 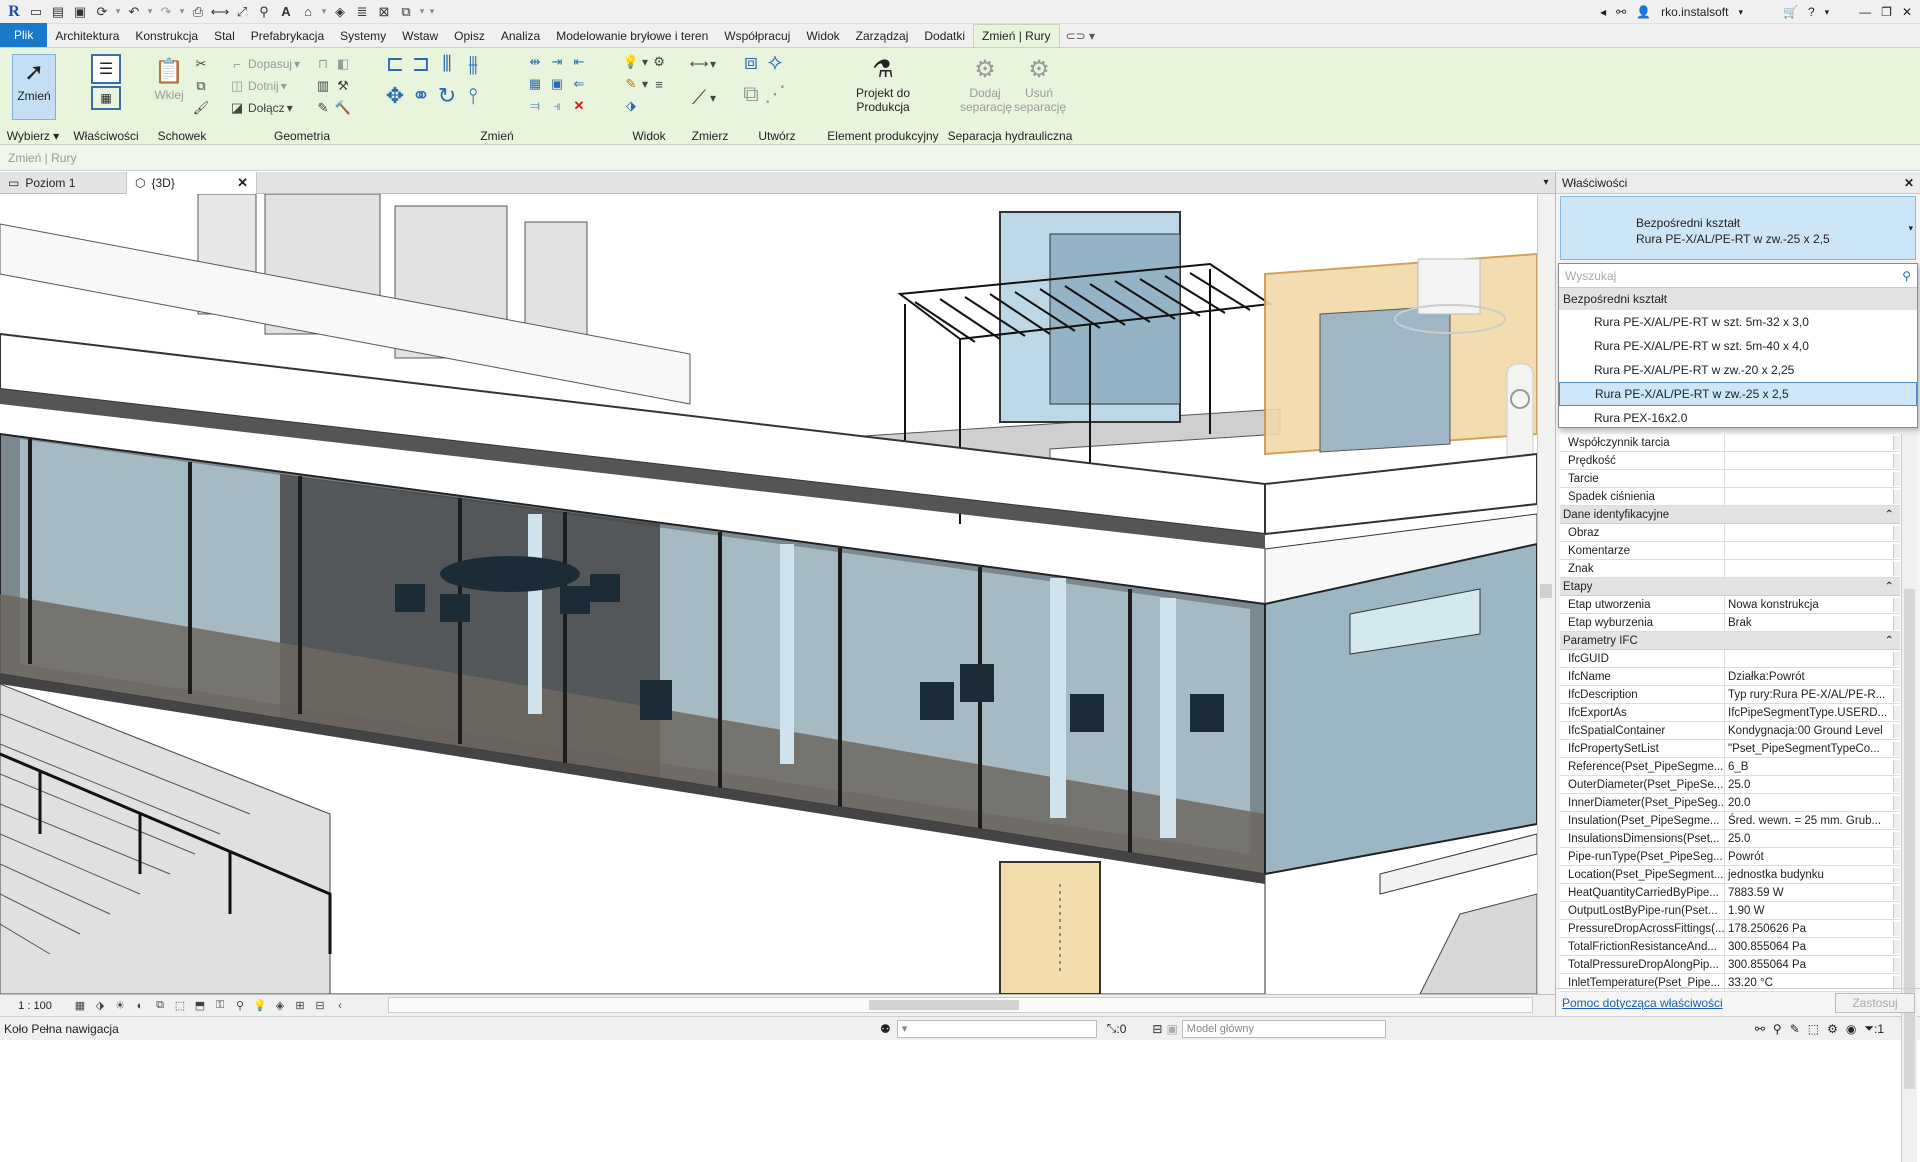 What do you see at coordinates (751, 93) in the screenshot?
I see `create-group-icon: ⧉` at bounding box center [751, 93].